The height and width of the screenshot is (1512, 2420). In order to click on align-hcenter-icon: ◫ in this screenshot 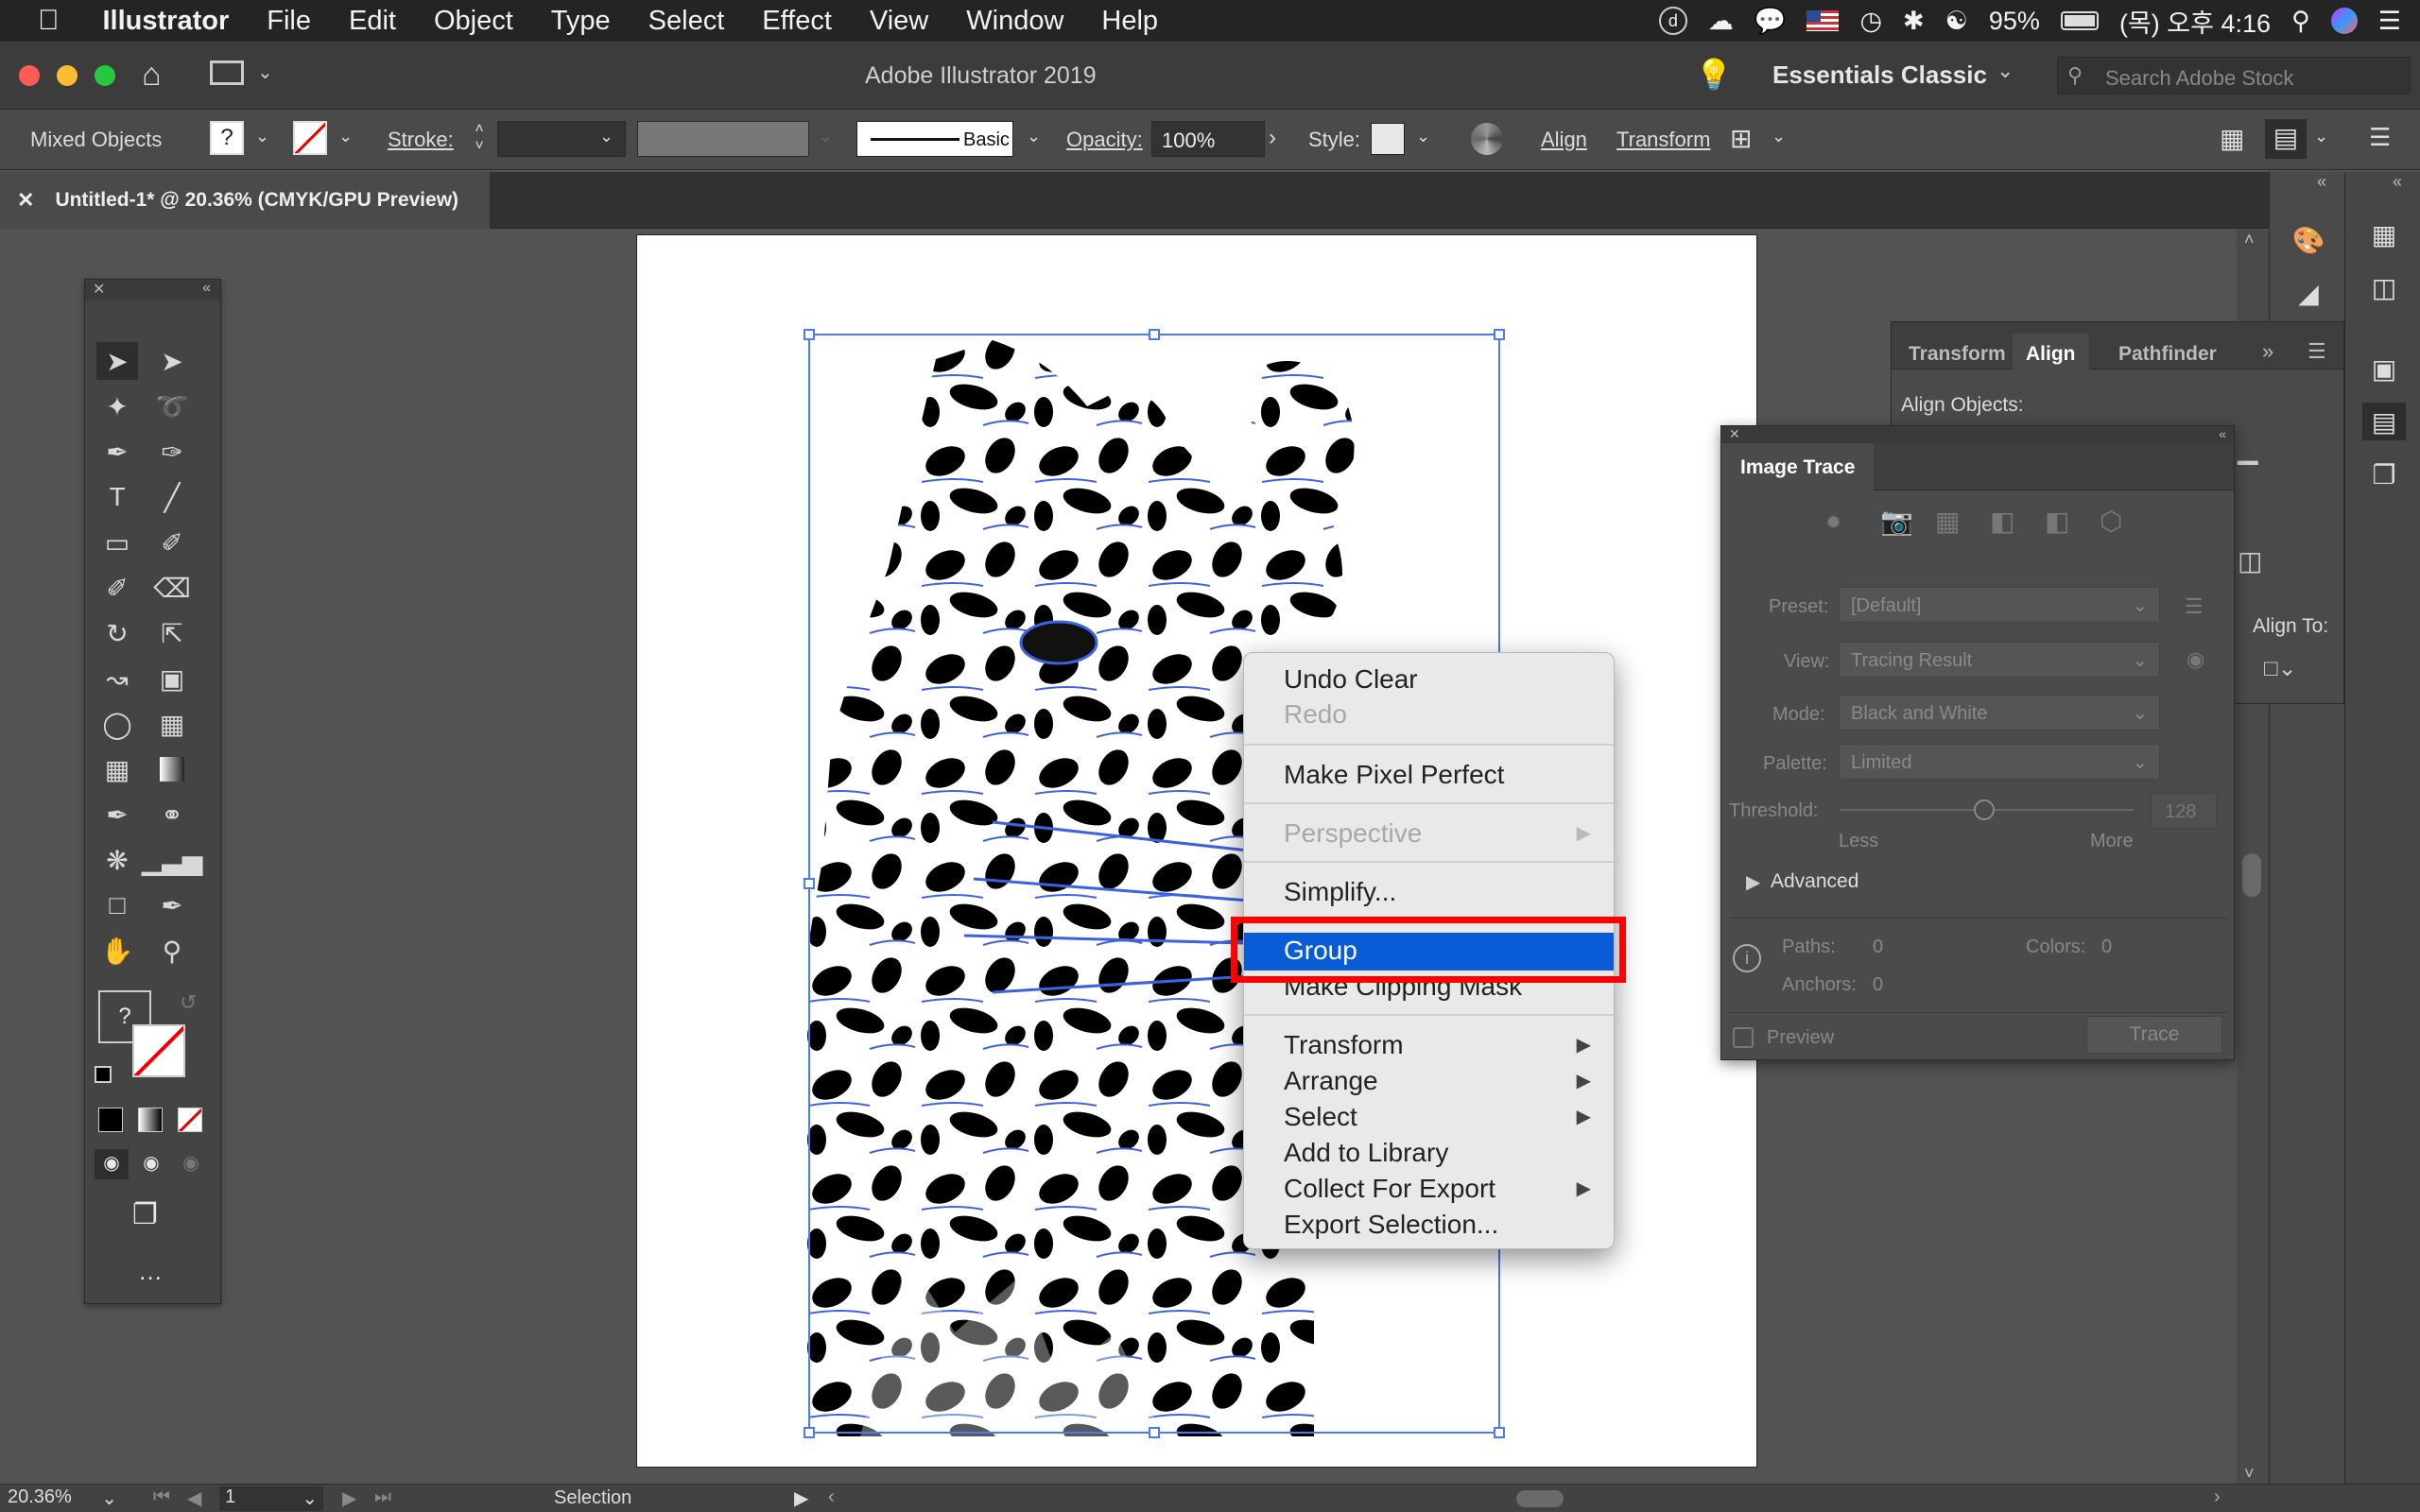, I will do `click(2250, 560)`.